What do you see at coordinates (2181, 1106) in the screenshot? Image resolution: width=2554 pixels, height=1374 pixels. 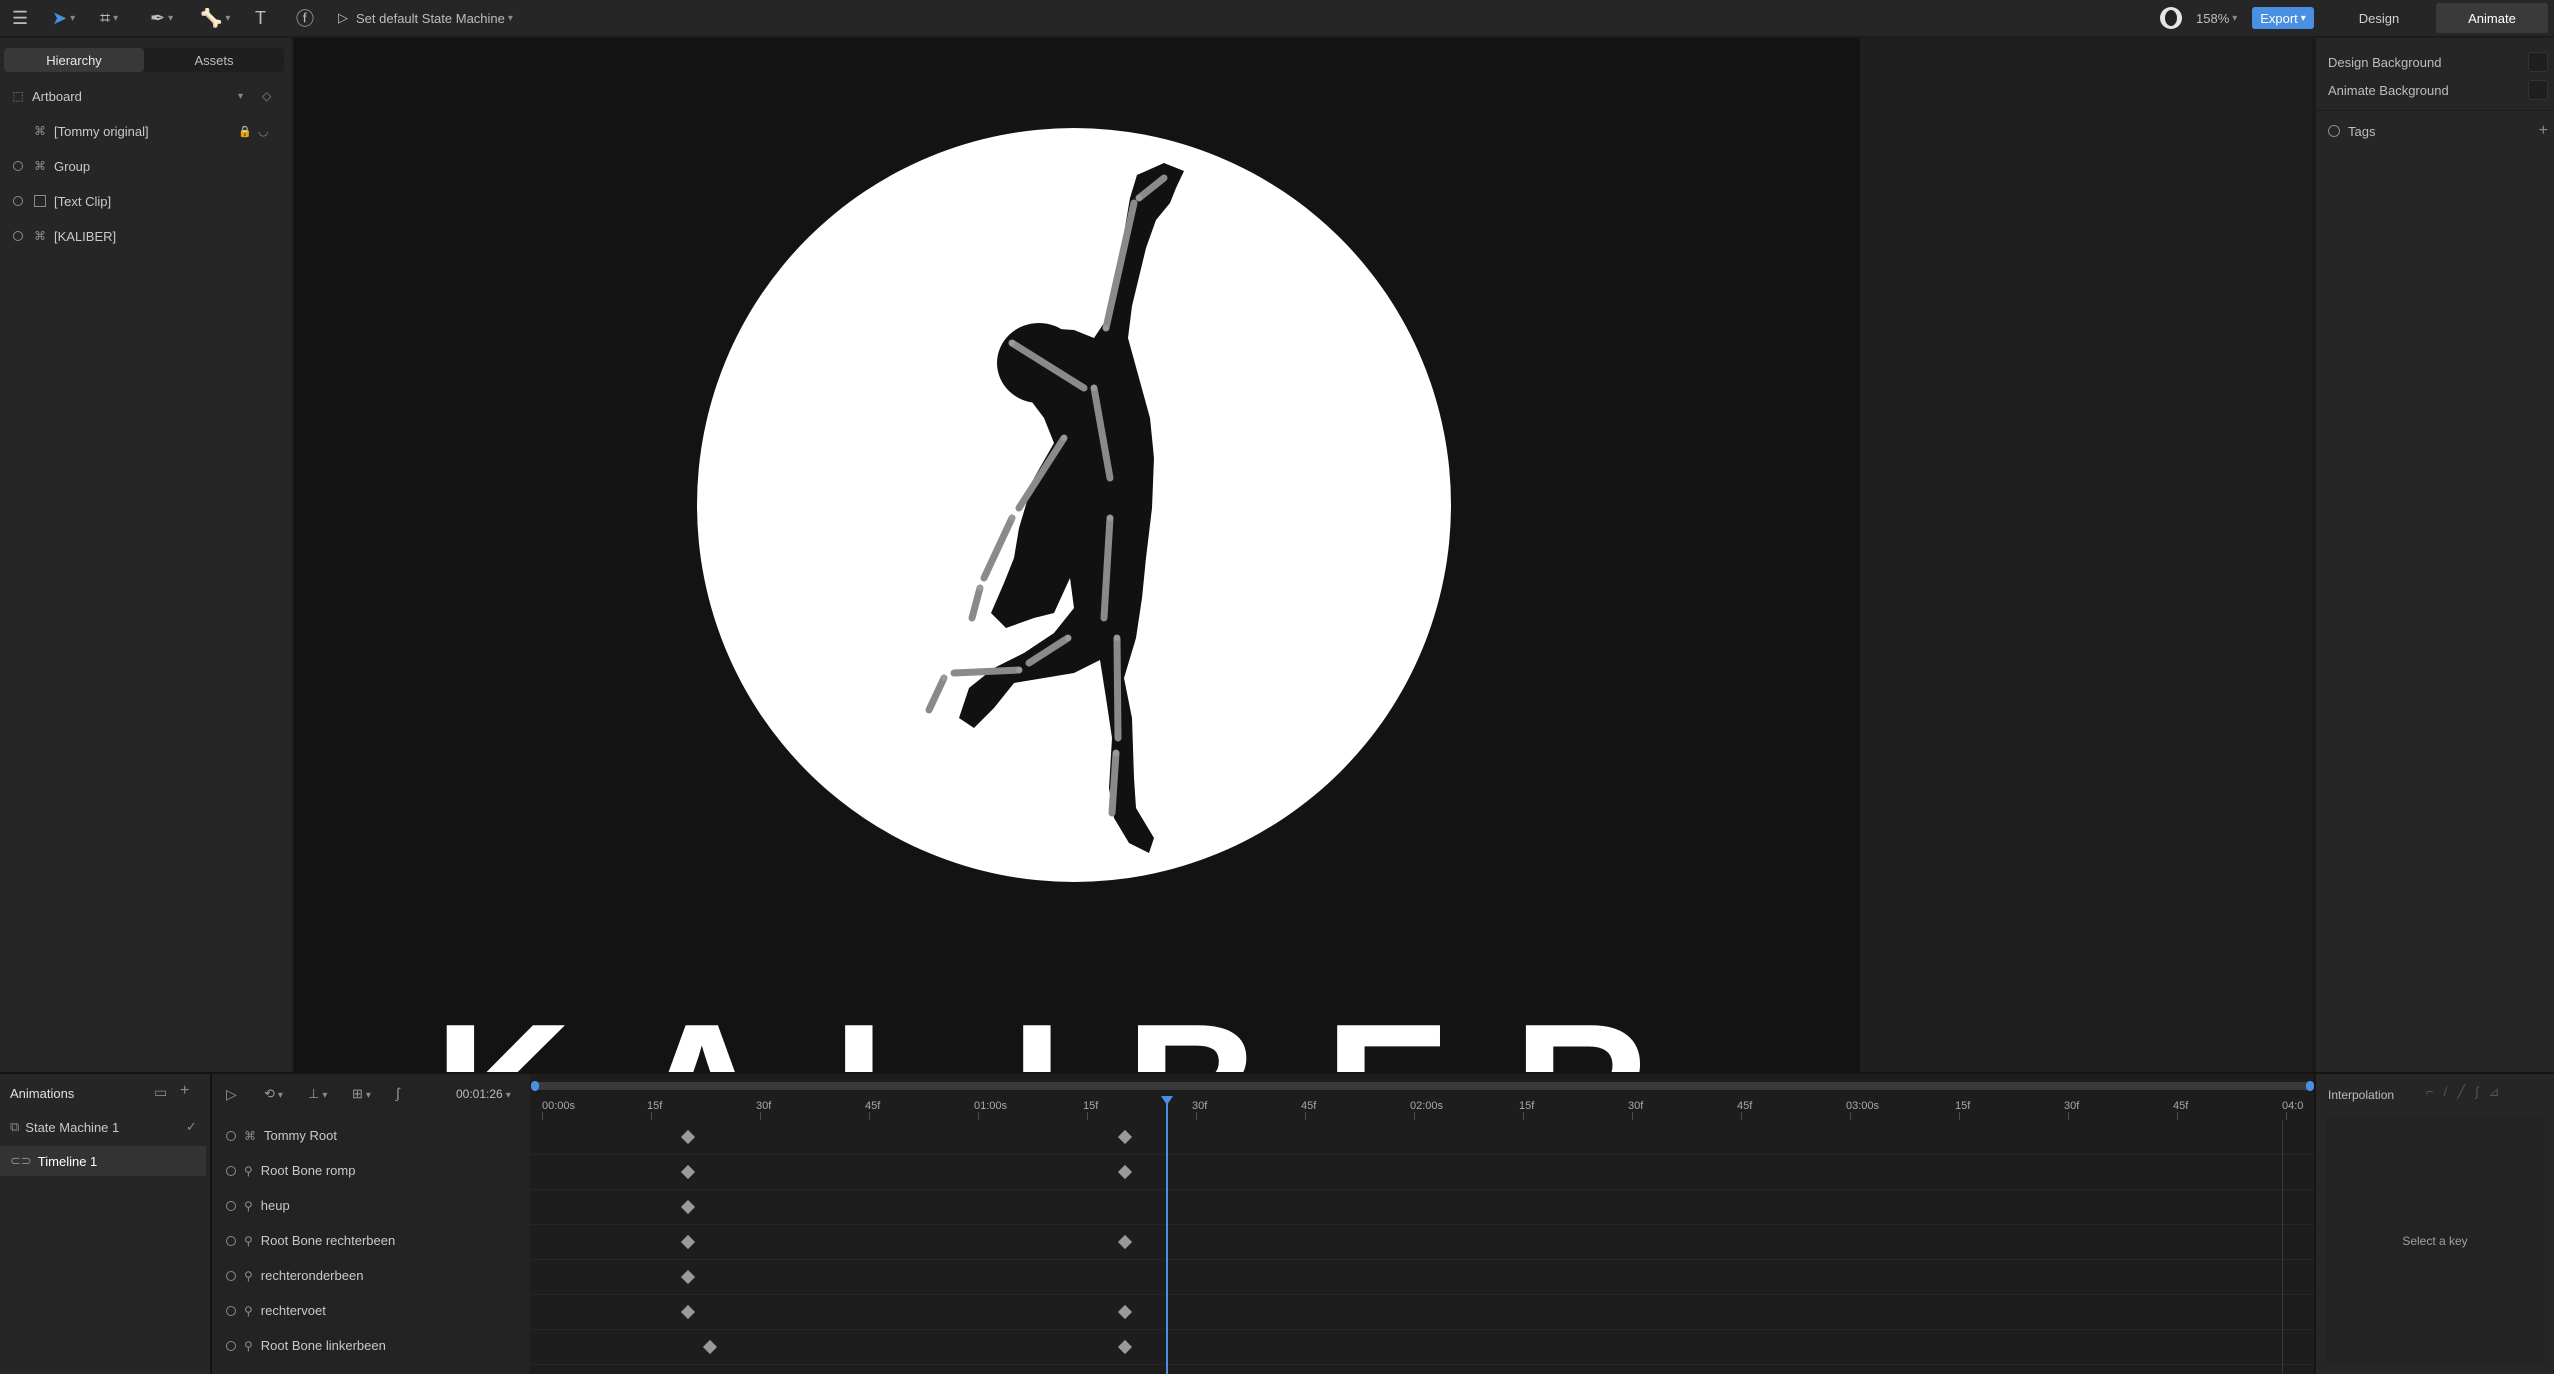 I see `ruler-label: 45f` at bounding box center [2181, 1106].